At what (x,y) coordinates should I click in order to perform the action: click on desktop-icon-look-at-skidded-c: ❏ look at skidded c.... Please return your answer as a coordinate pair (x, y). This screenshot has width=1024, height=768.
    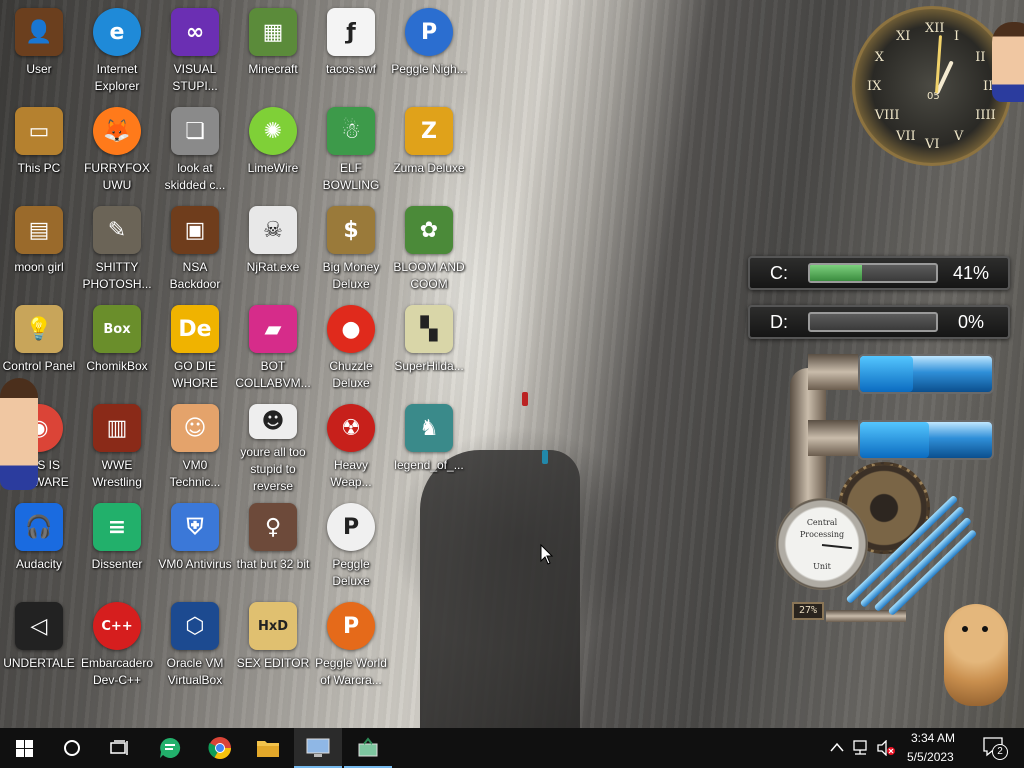
    Looking at the image, I should click on (195, 149).